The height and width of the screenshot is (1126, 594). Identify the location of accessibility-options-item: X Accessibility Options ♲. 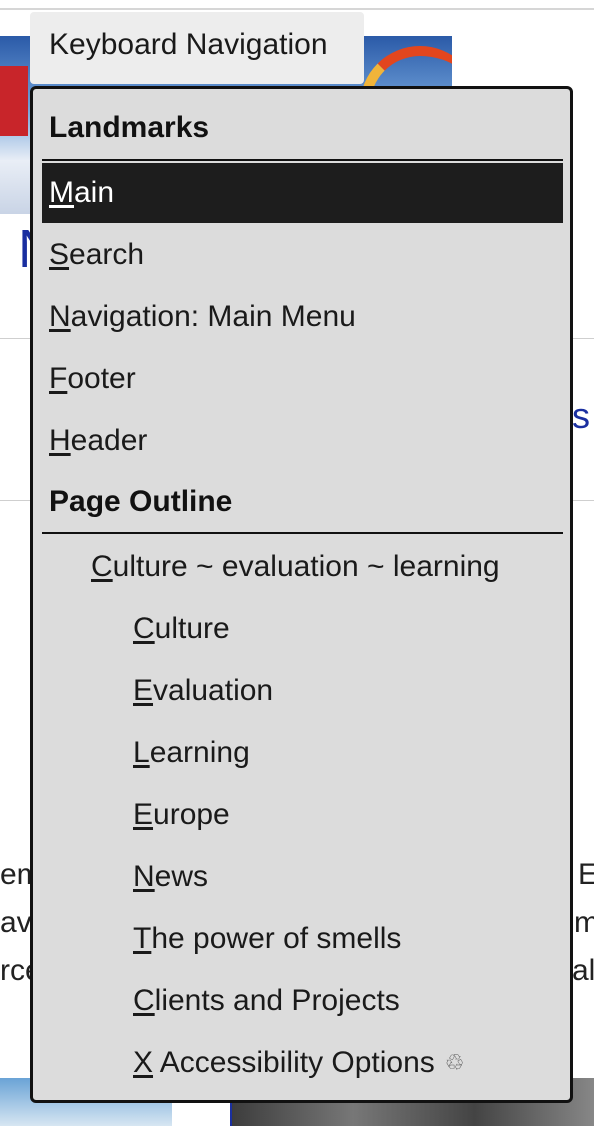
(302, 1063).